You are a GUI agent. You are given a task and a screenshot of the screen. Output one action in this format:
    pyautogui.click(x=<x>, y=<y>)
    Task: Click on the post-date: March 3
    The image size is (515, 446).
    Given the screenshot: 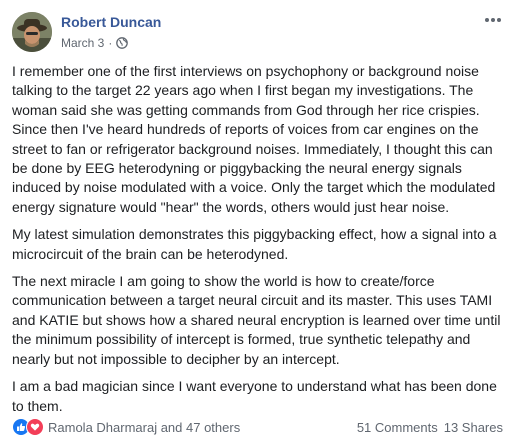 What is the action you would take?
    pyautogui.click(x=82, y=43)
    